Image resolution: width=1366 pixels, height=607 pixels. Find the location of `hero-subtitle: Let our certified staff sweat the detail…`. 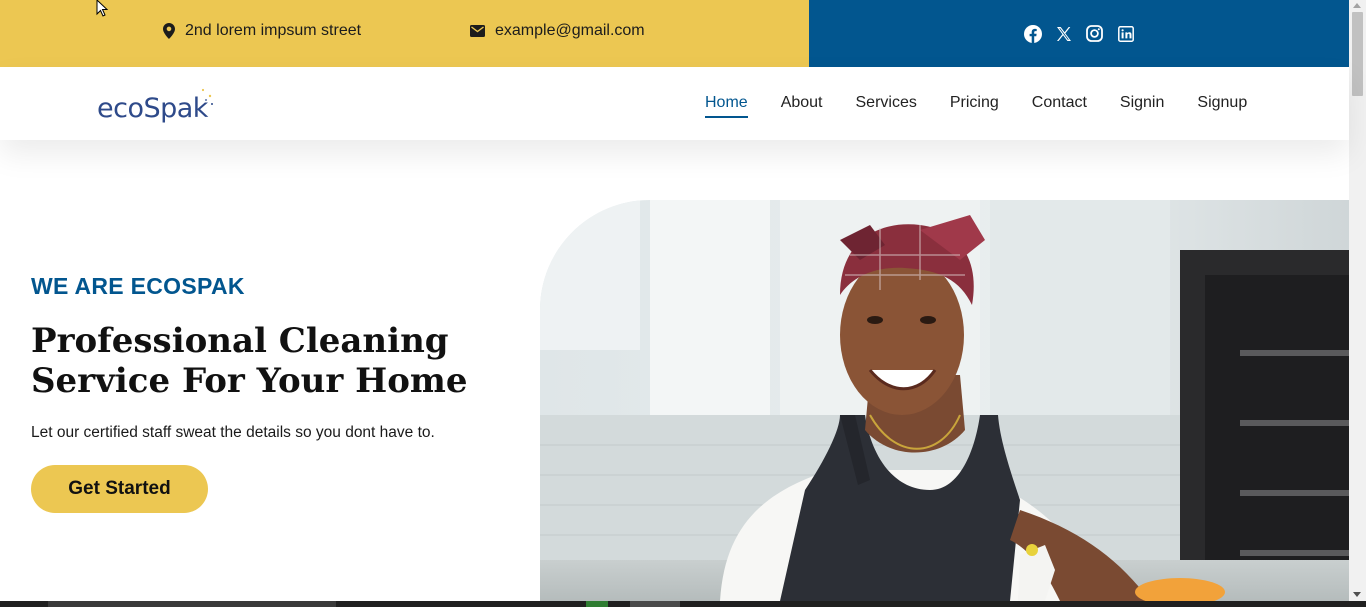

hero-subtitle: Let our certified staff sweat the detail… is located at coordinates (233, 432).